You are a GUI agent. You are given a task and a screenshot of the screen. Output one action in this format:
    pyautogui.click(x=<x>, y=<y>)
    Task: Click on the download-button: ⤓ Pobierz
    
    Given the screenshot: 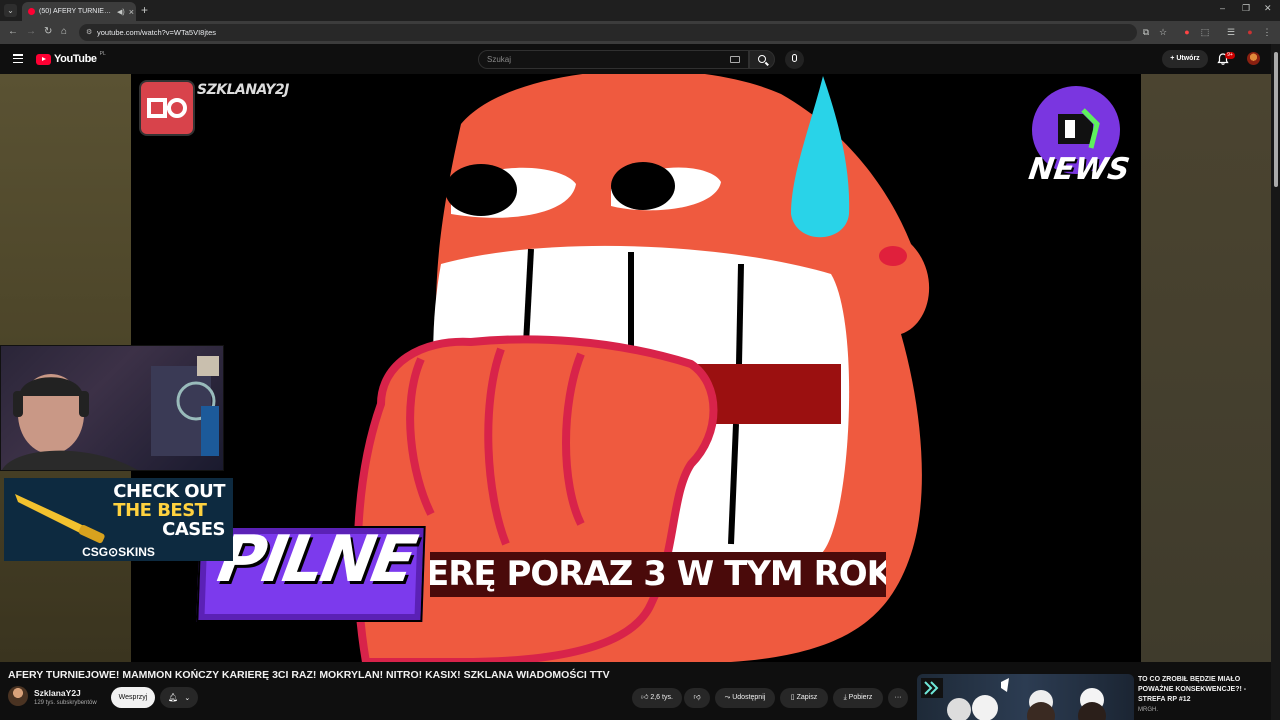 What is the action you would take?
    pyautogui.click(x=858, y=698)
    